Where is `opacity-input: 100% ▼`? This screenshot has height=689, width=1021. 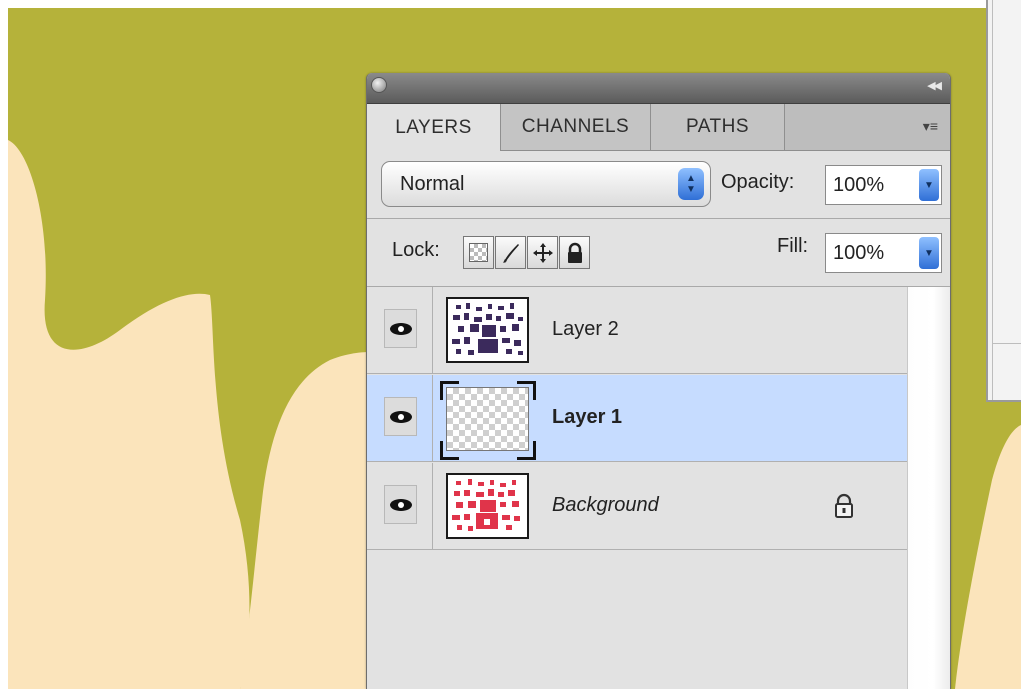 opacity-input: 100% ▼ is located at coordinates (883, 185).